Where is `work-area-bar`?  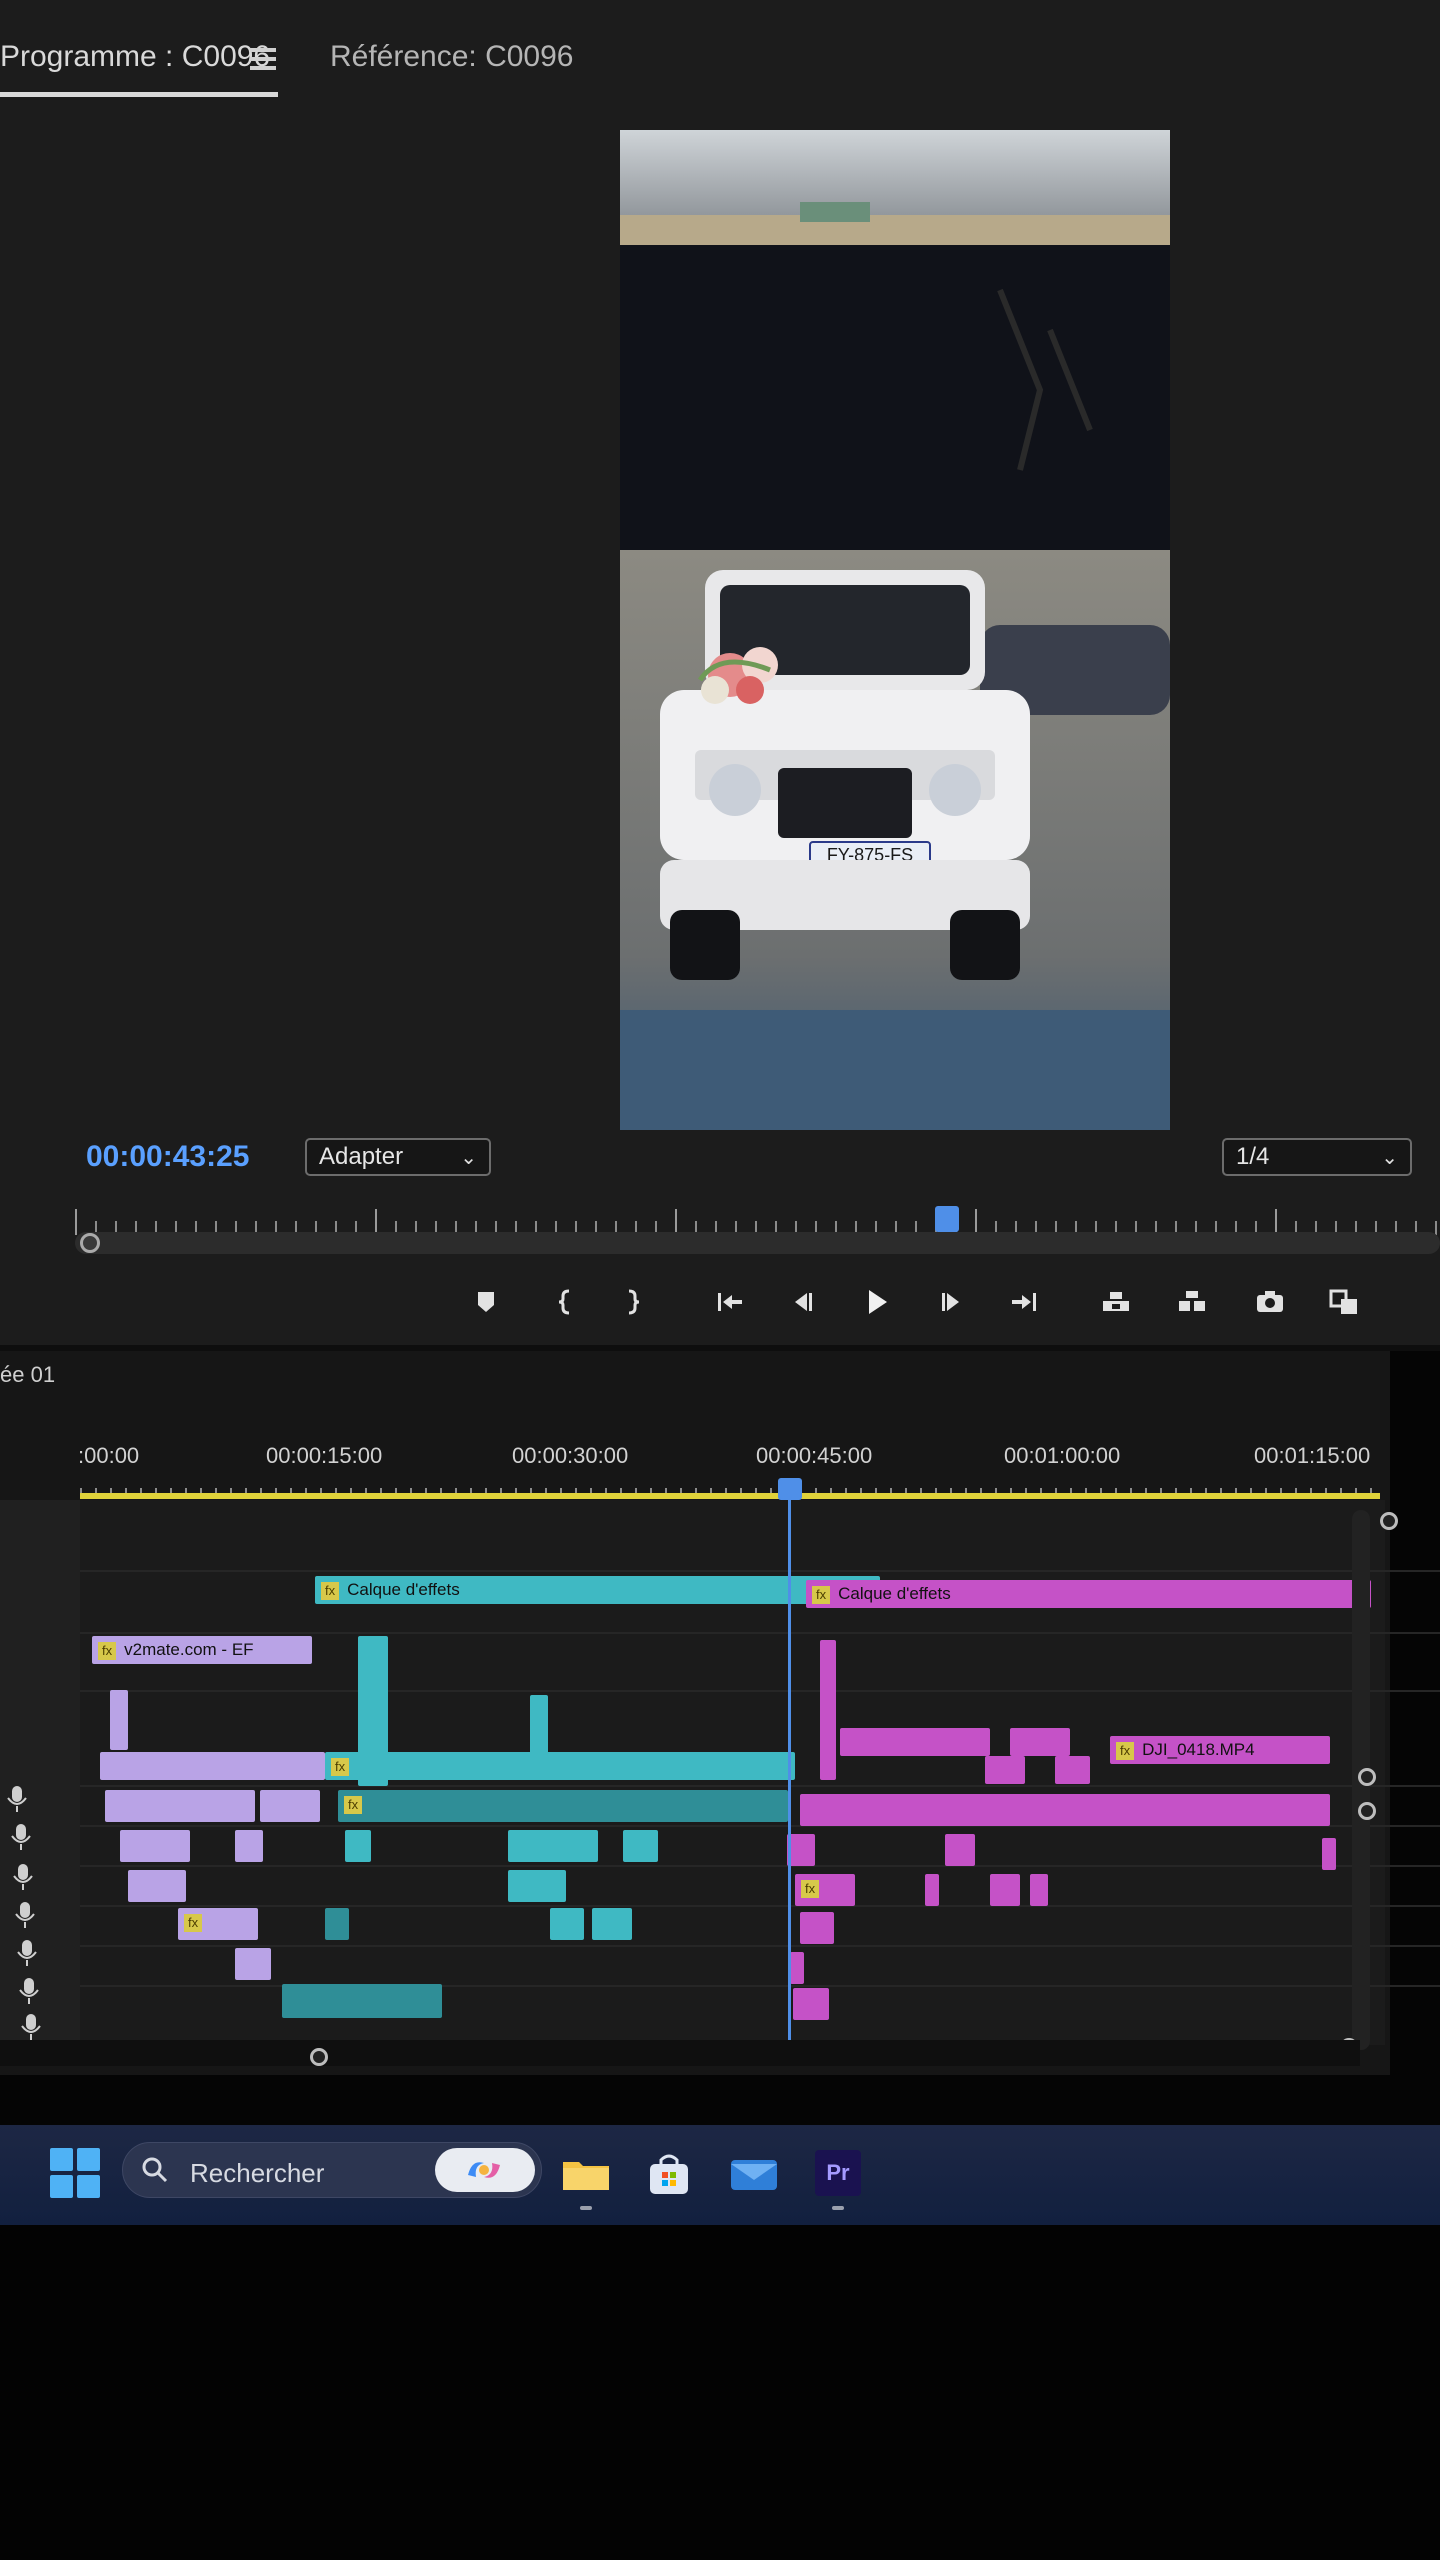
work-area-bar is located at coordinates (730, 1496).